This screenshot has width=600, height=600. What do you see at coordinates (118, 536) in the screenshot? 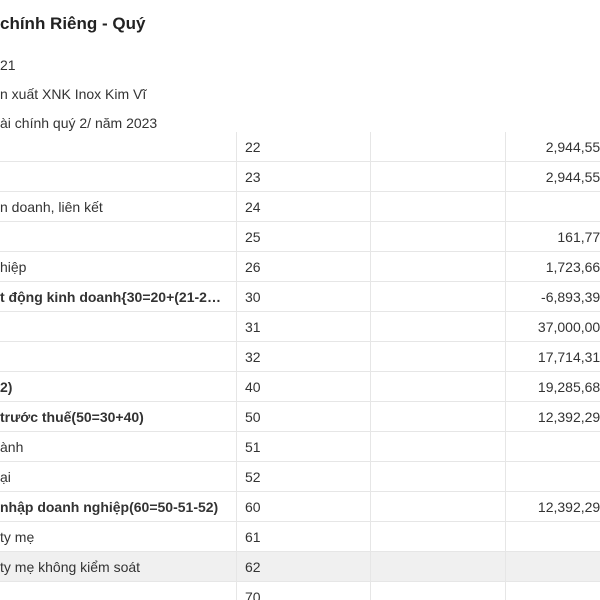
I see `row-label: ty mẹ` at bounding box center [118, 536].